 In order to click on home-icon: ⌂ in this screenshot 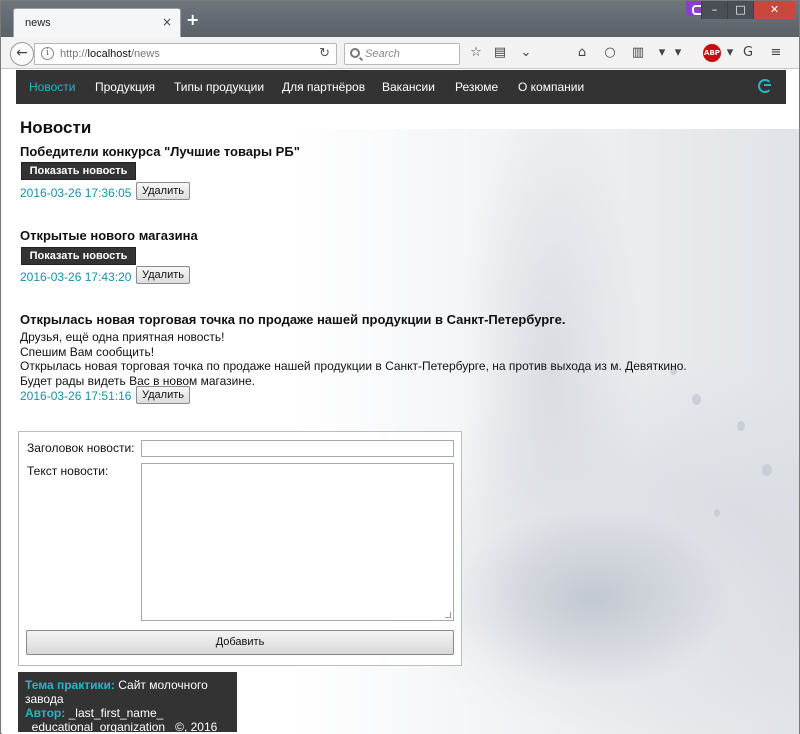, I will do `click(582, 53)`.